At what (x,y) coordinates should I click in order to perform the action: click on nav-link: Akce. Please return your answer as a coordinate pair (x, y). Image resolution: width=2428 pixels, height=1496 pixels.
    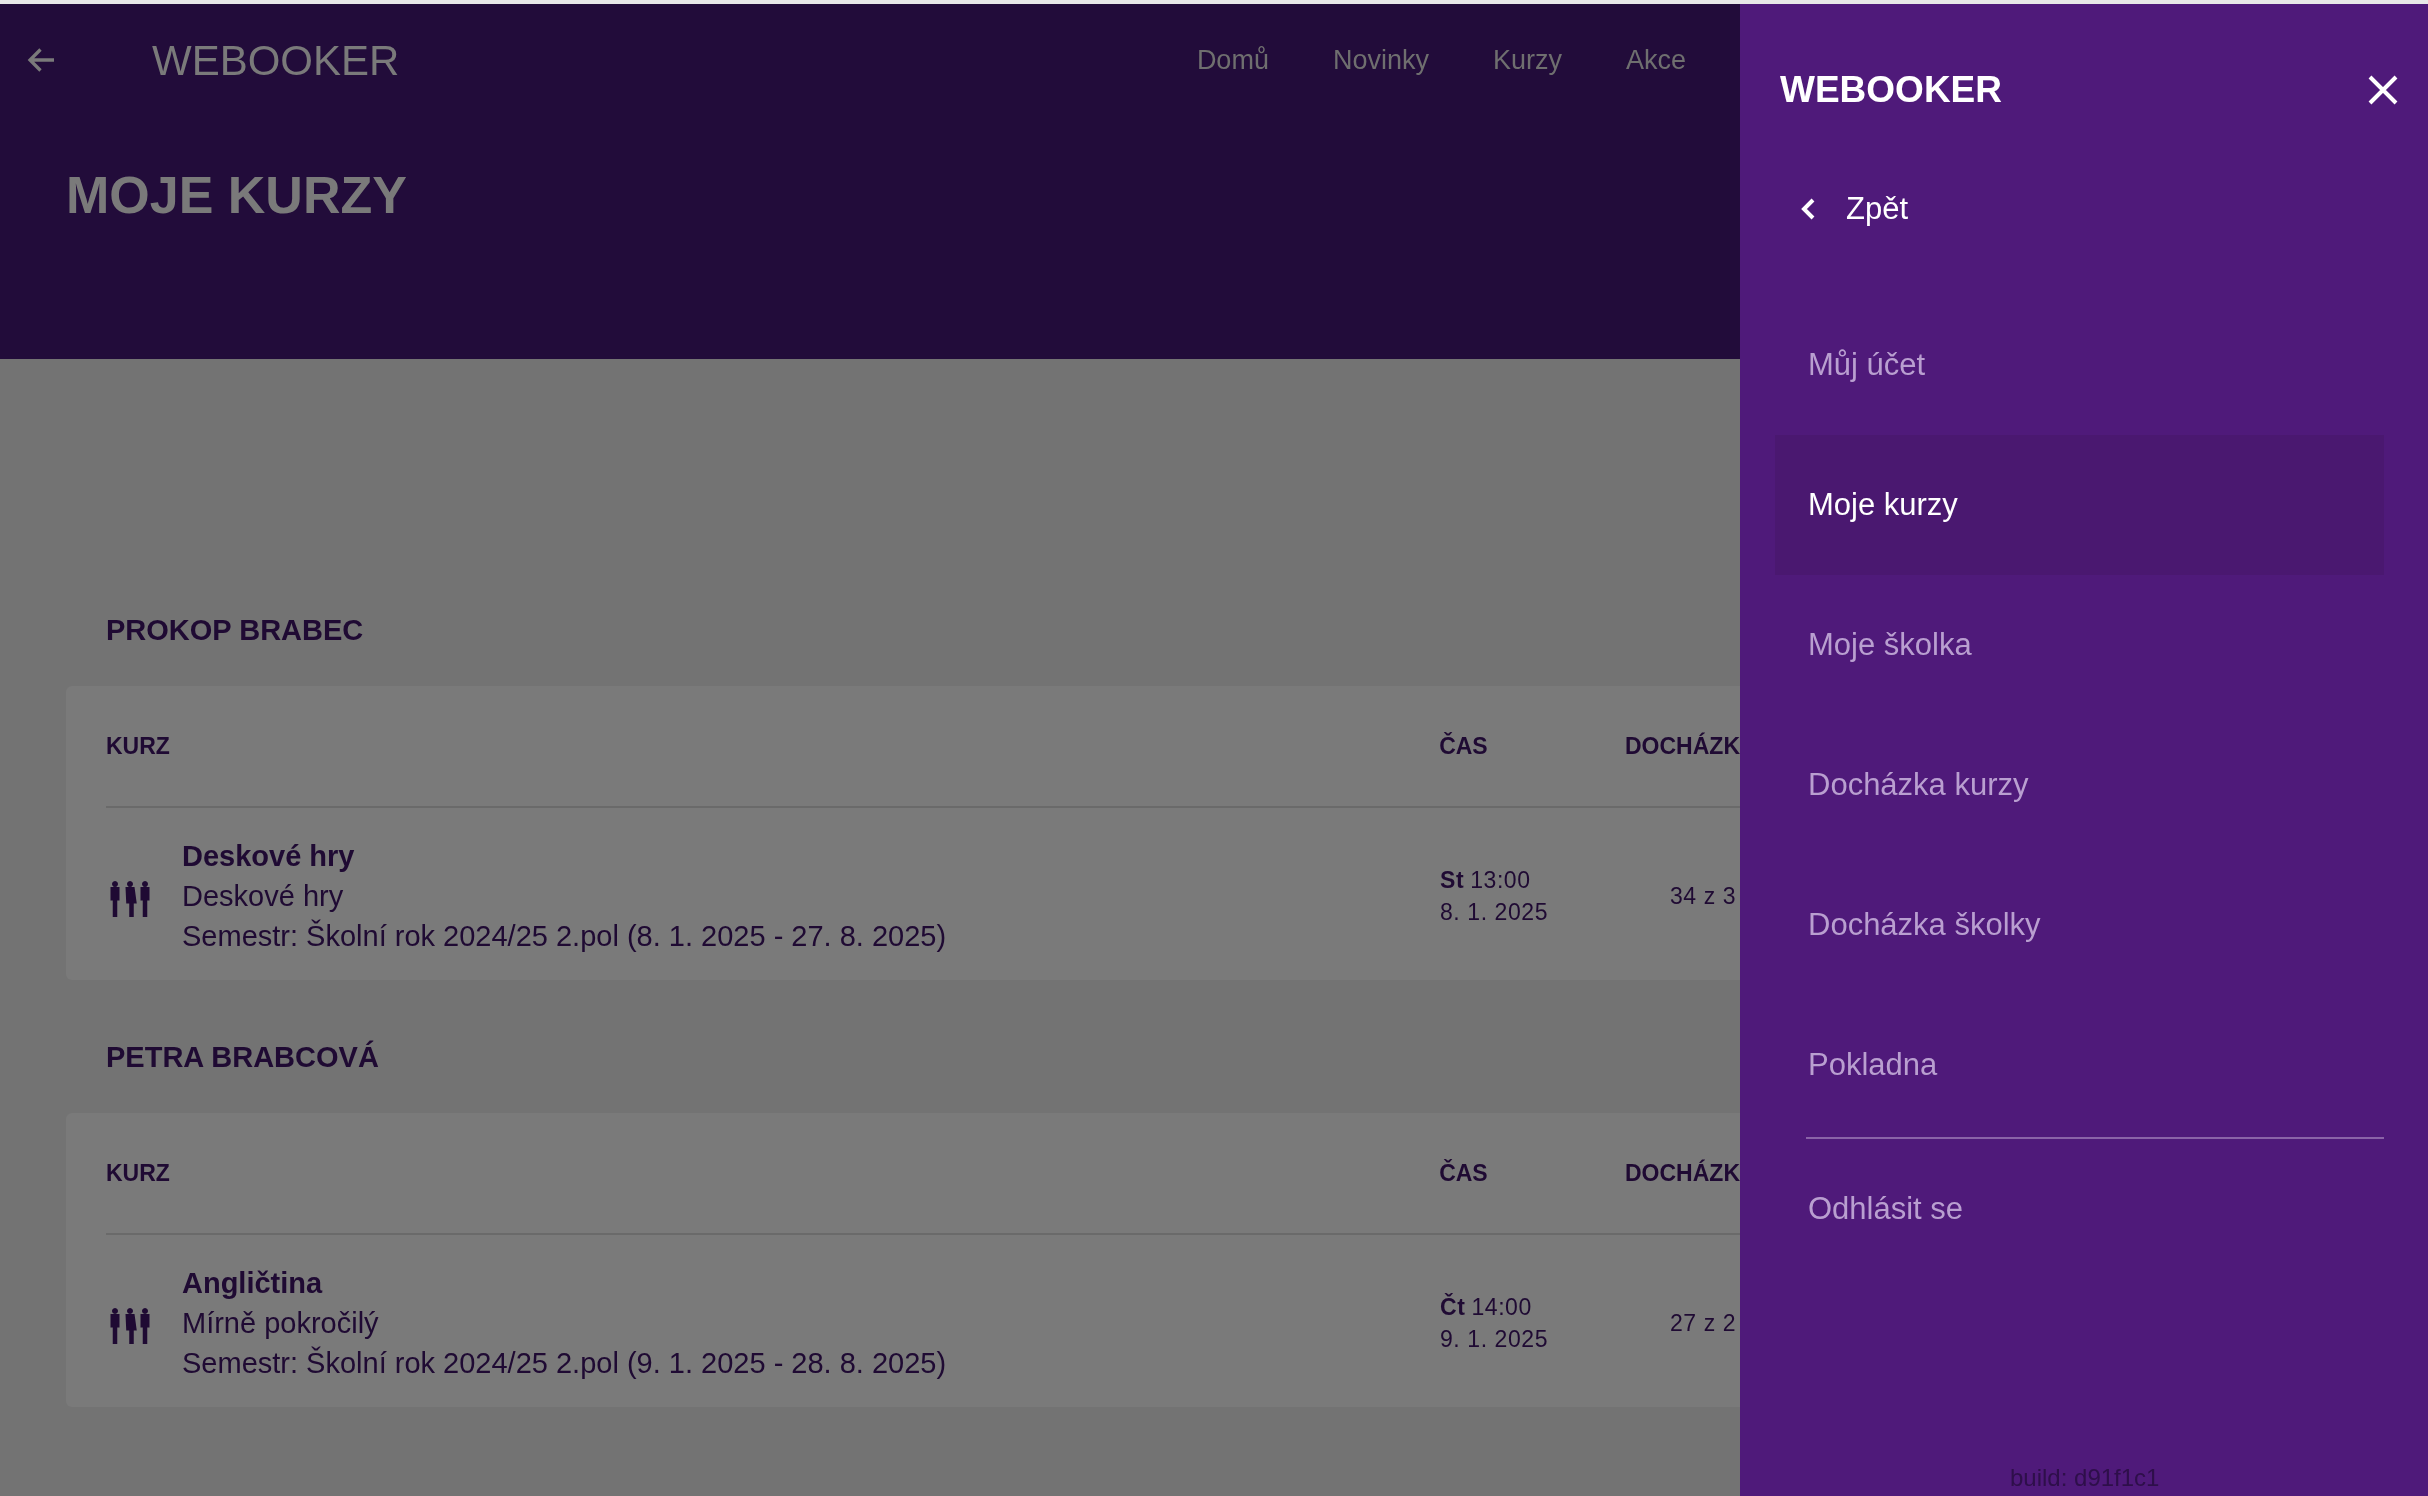
    Looking at the image, I should click on (1655, 60).